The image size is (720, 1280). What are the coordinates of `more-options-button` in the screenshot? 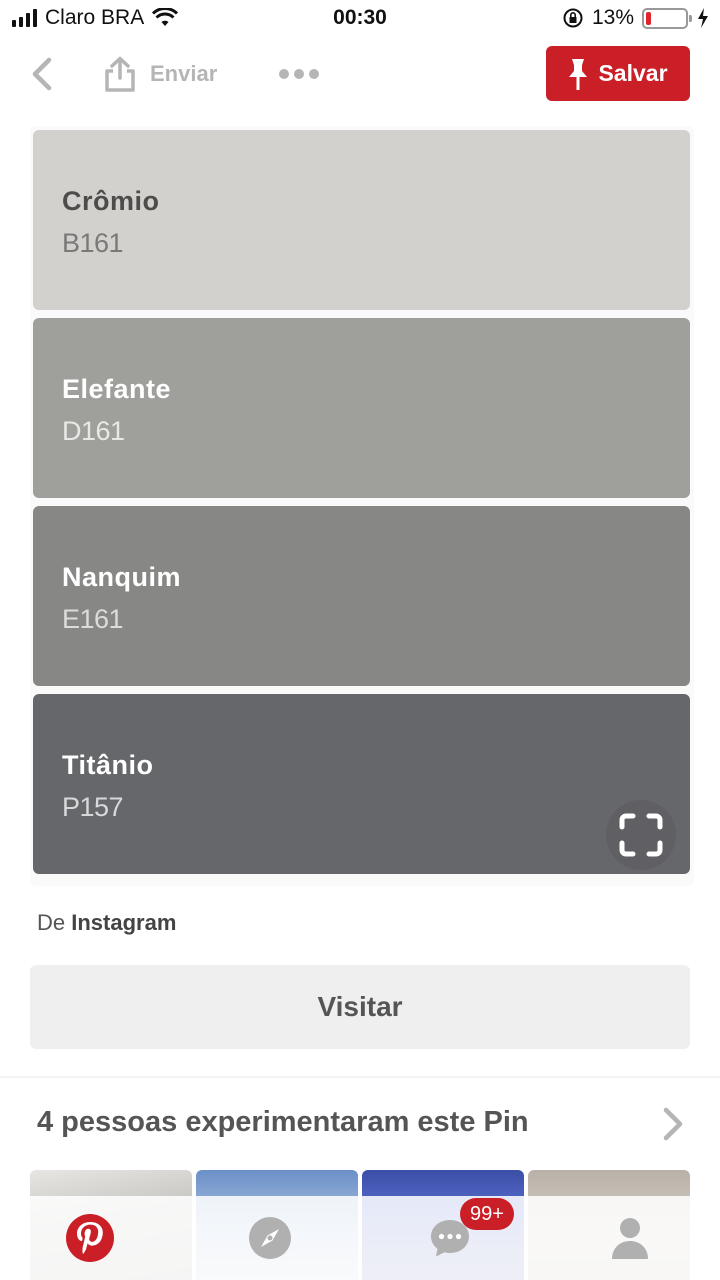 It's located at (299, 74).